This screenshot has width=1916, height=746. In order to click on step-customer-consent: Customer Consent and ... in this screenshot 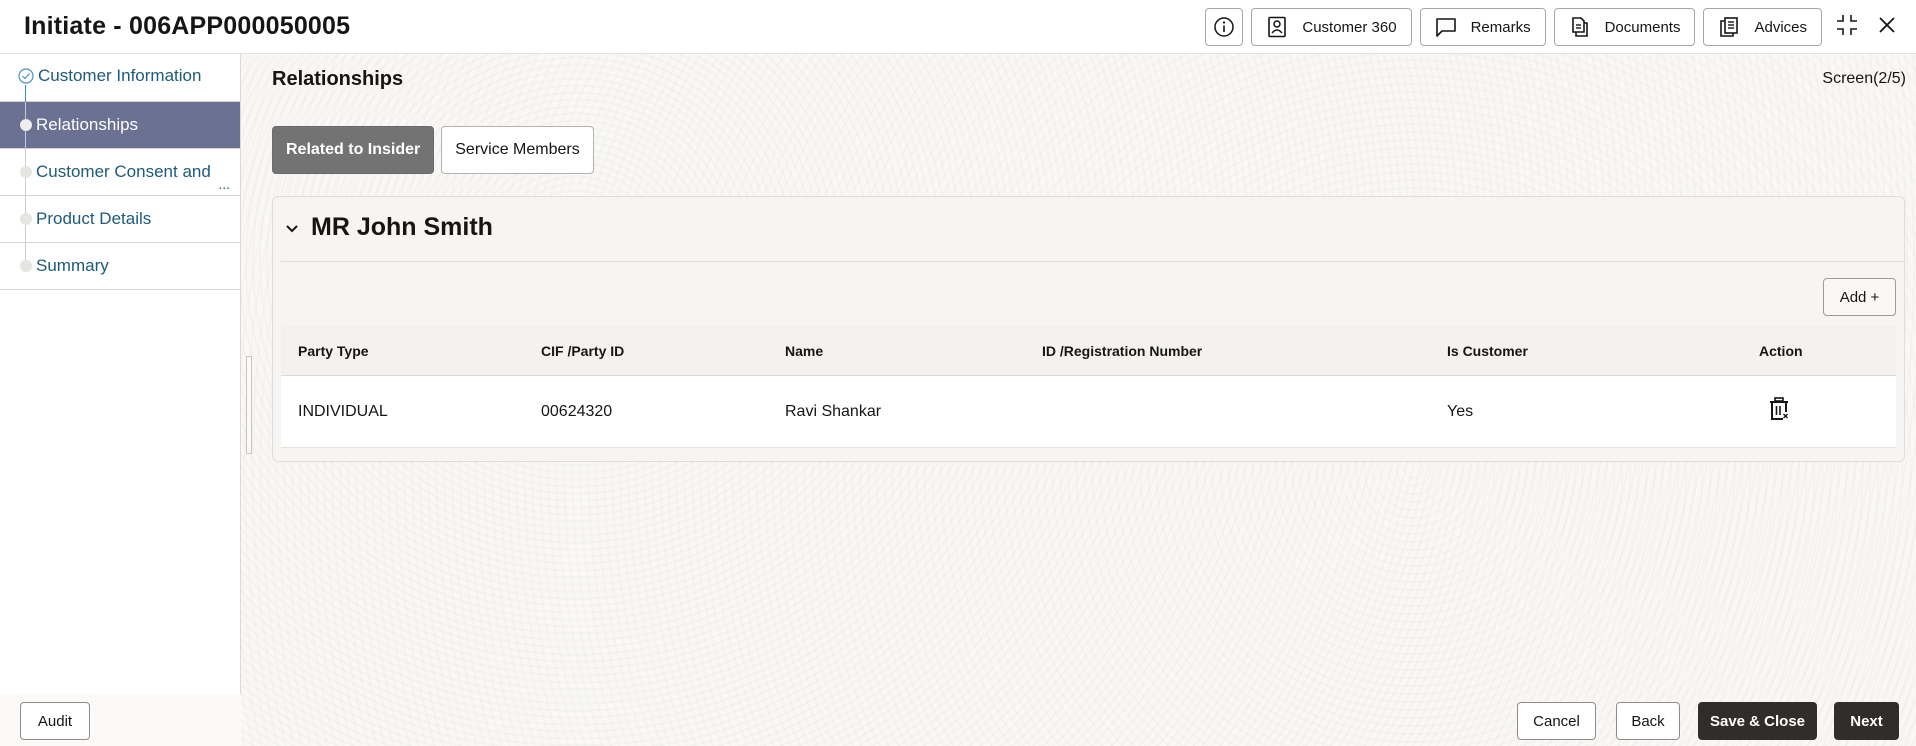, I will do `click(120, 172)`.